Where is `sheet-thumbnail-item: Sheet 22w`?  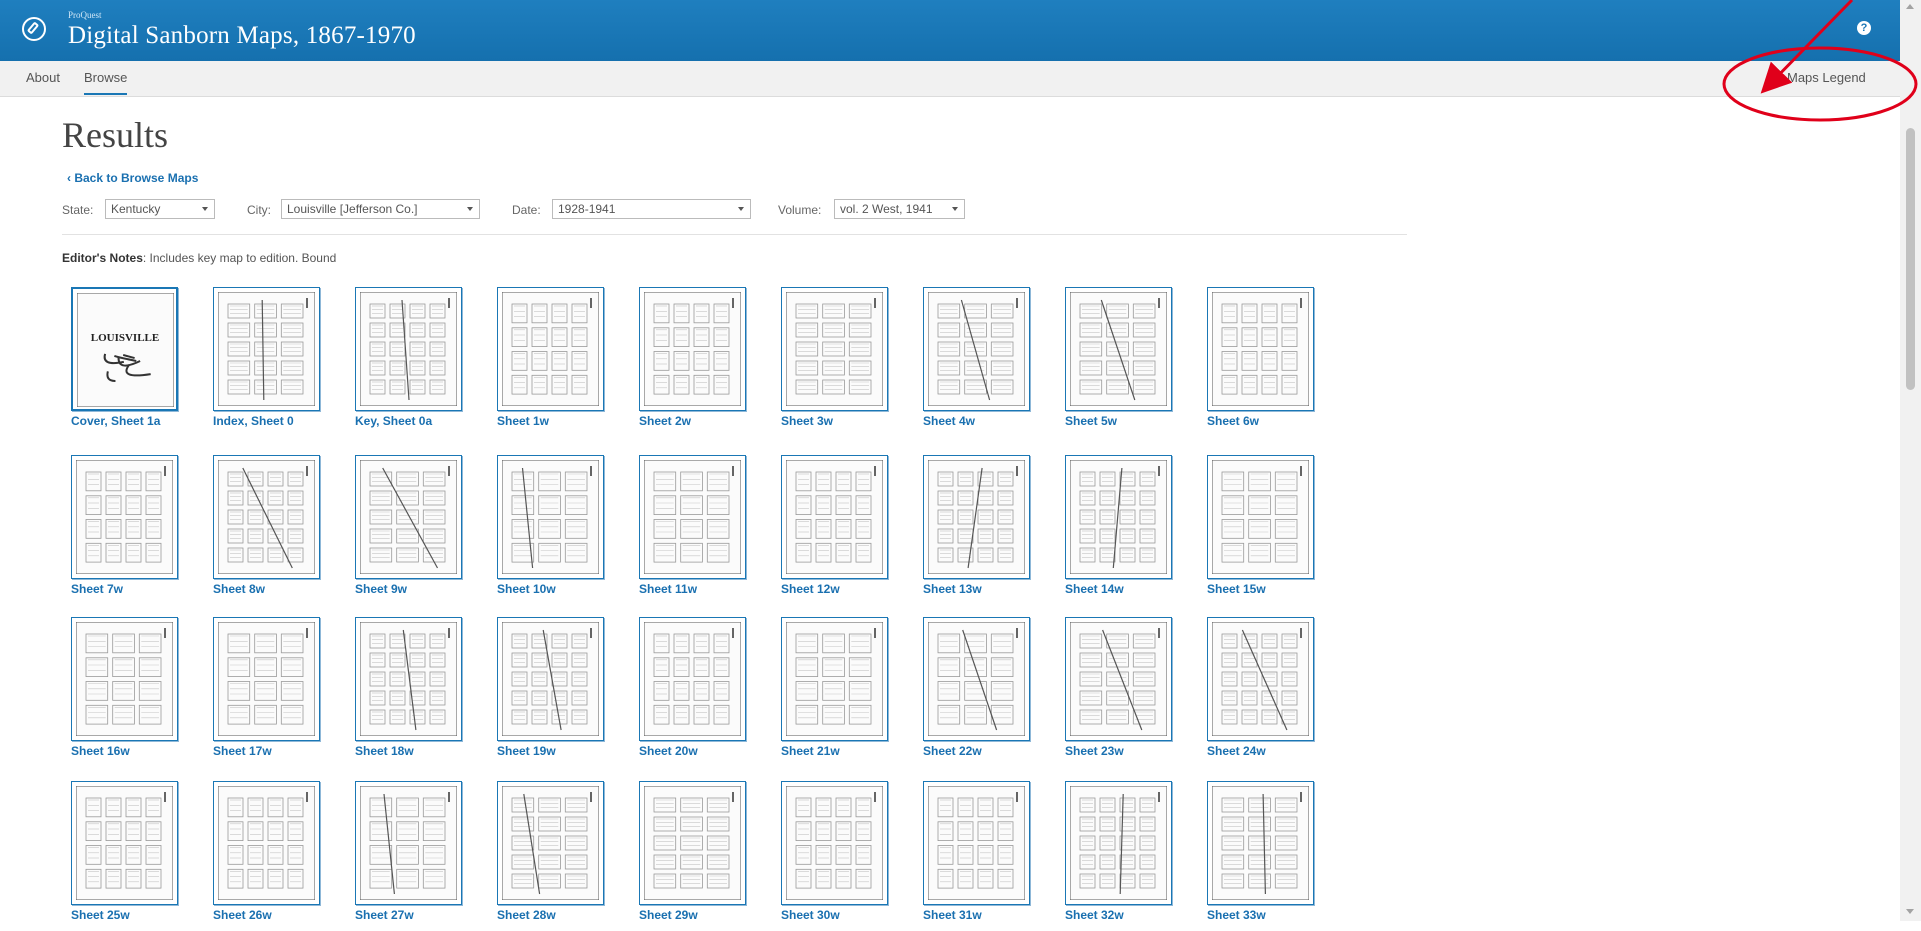
sheet-thumbnail-item: Sheet 22w is located at coordinates (980, 692).